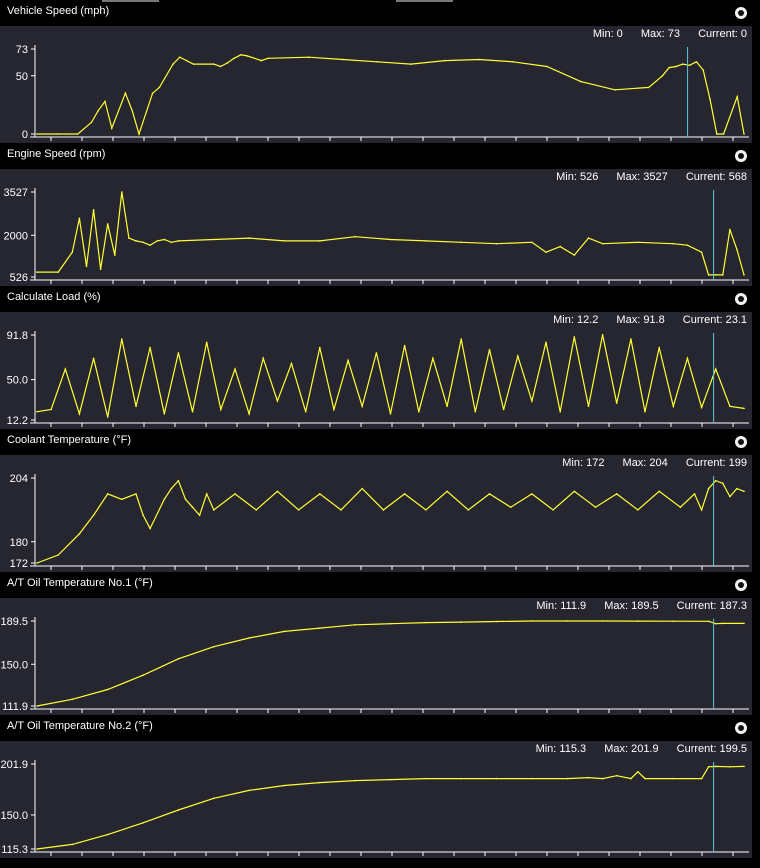 The image size is (760, 868). Describe the element at coordinates (17, 336) in the screenshot. I see `y-tick-label: 91.8` at that location.